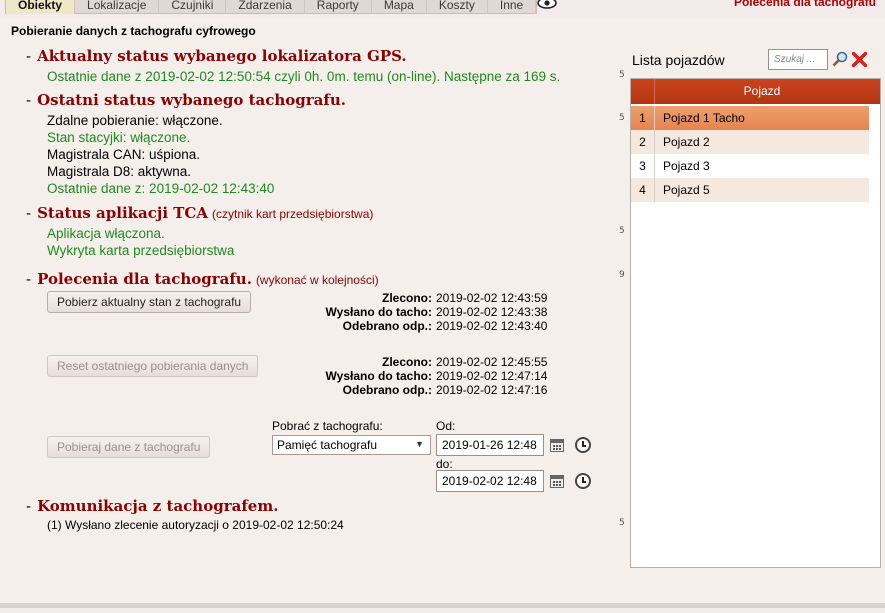  What do you see at coordinates (158, 506) in the screenshot?
I see `communication-heading-text: Komunikacja z tachografem.` at bounding box center [158, 506].